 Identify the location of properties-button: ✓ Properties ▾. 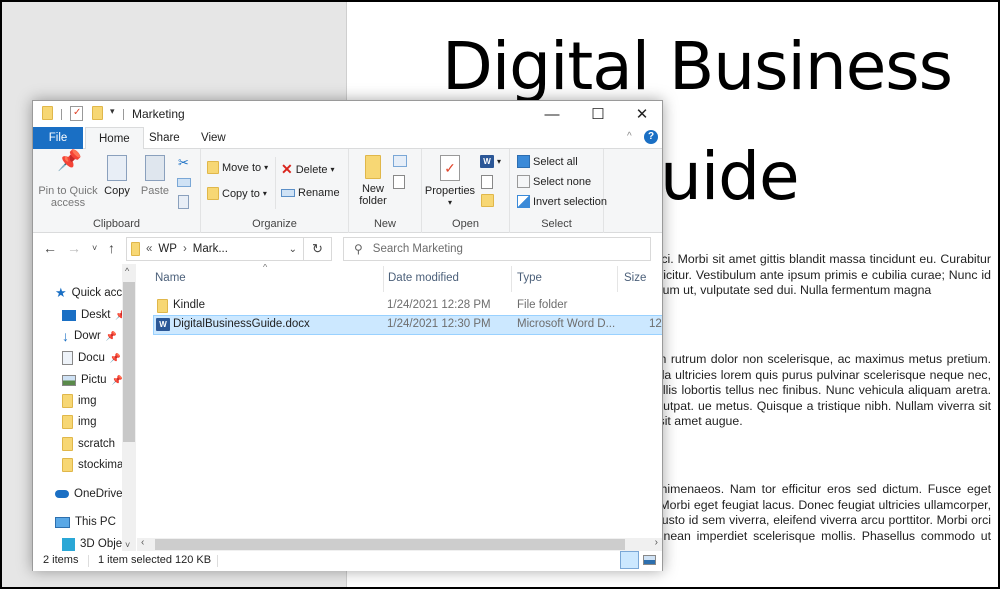
(450, 182).